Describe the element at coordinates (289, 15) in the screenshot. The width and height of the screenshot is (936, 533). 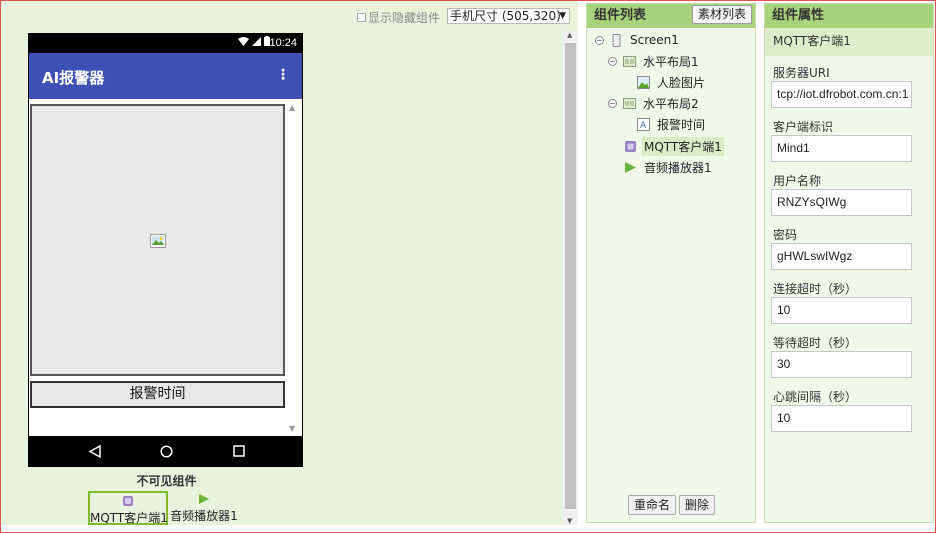
I see `viewer-toolbar: 显示隐藏组件 手机尺寸 (505,320) ▼` at that location.